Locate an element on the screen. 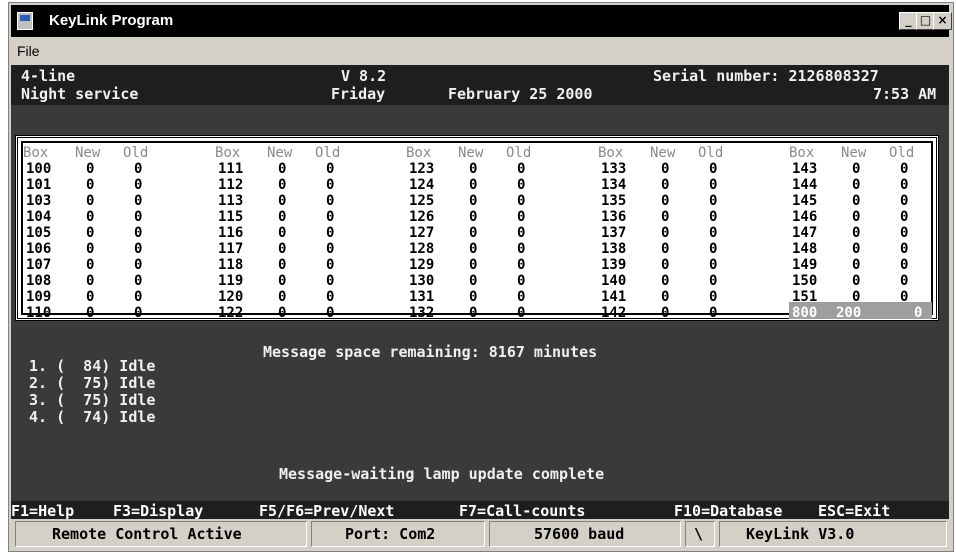 The image size is (956, 555). mailbox-number: 139 is located at coordinates (613, 265).